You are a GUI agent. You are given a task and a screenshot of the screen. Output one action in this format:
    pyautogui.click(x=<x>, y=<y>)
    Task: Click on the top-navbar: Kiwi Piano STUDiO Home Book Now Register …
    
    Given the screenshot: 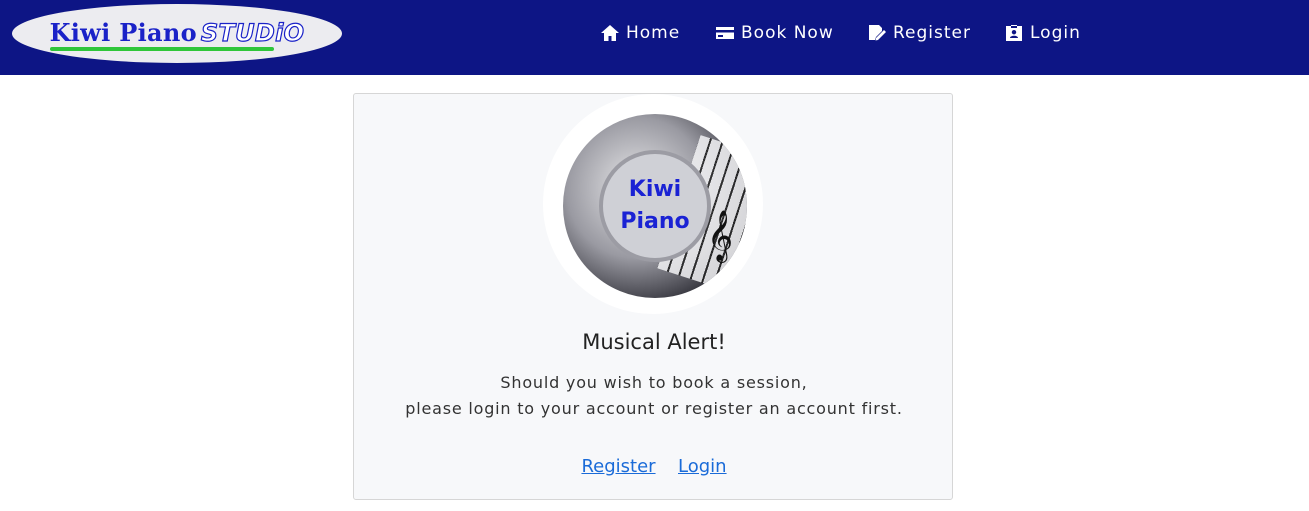 What is the action you would take?
    pyautogui.click(x=654, y=37)
    